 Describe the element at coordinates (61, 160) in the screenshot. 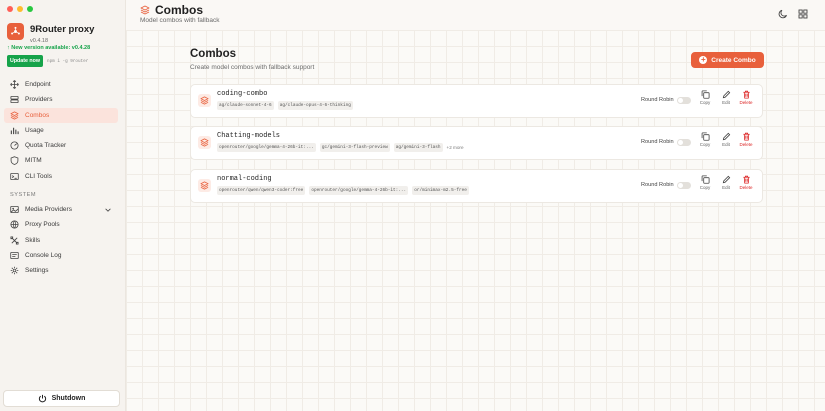

I see `sidebar-item-mitm: MITM` at that location.